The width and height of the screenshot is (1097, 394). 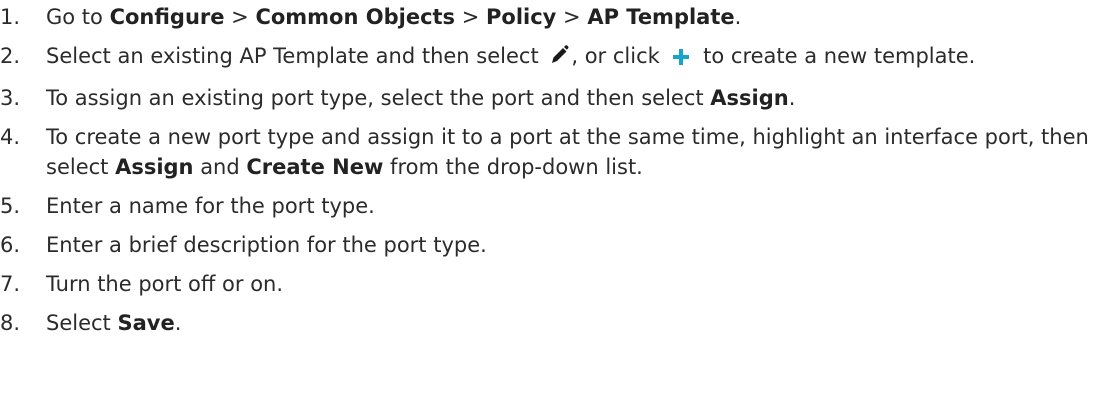 I want to click on menu-configure: Configure, so click(x=167, y=17).